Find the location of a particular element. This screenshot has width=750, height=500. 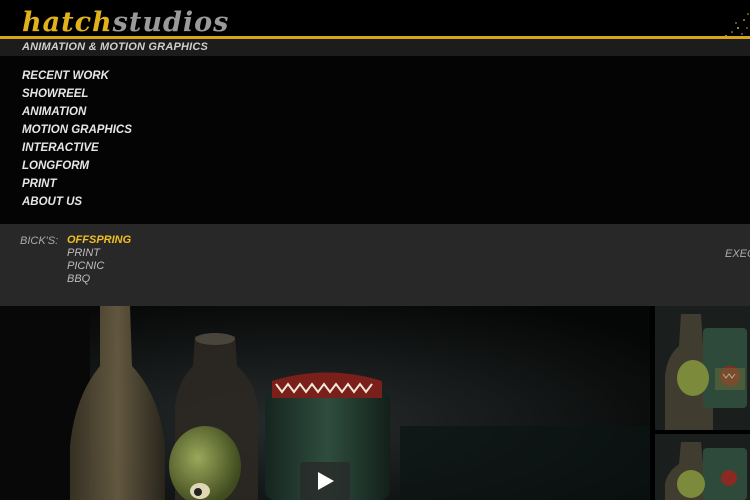

exec-label: EXEC is located at coordinates (737, 254).